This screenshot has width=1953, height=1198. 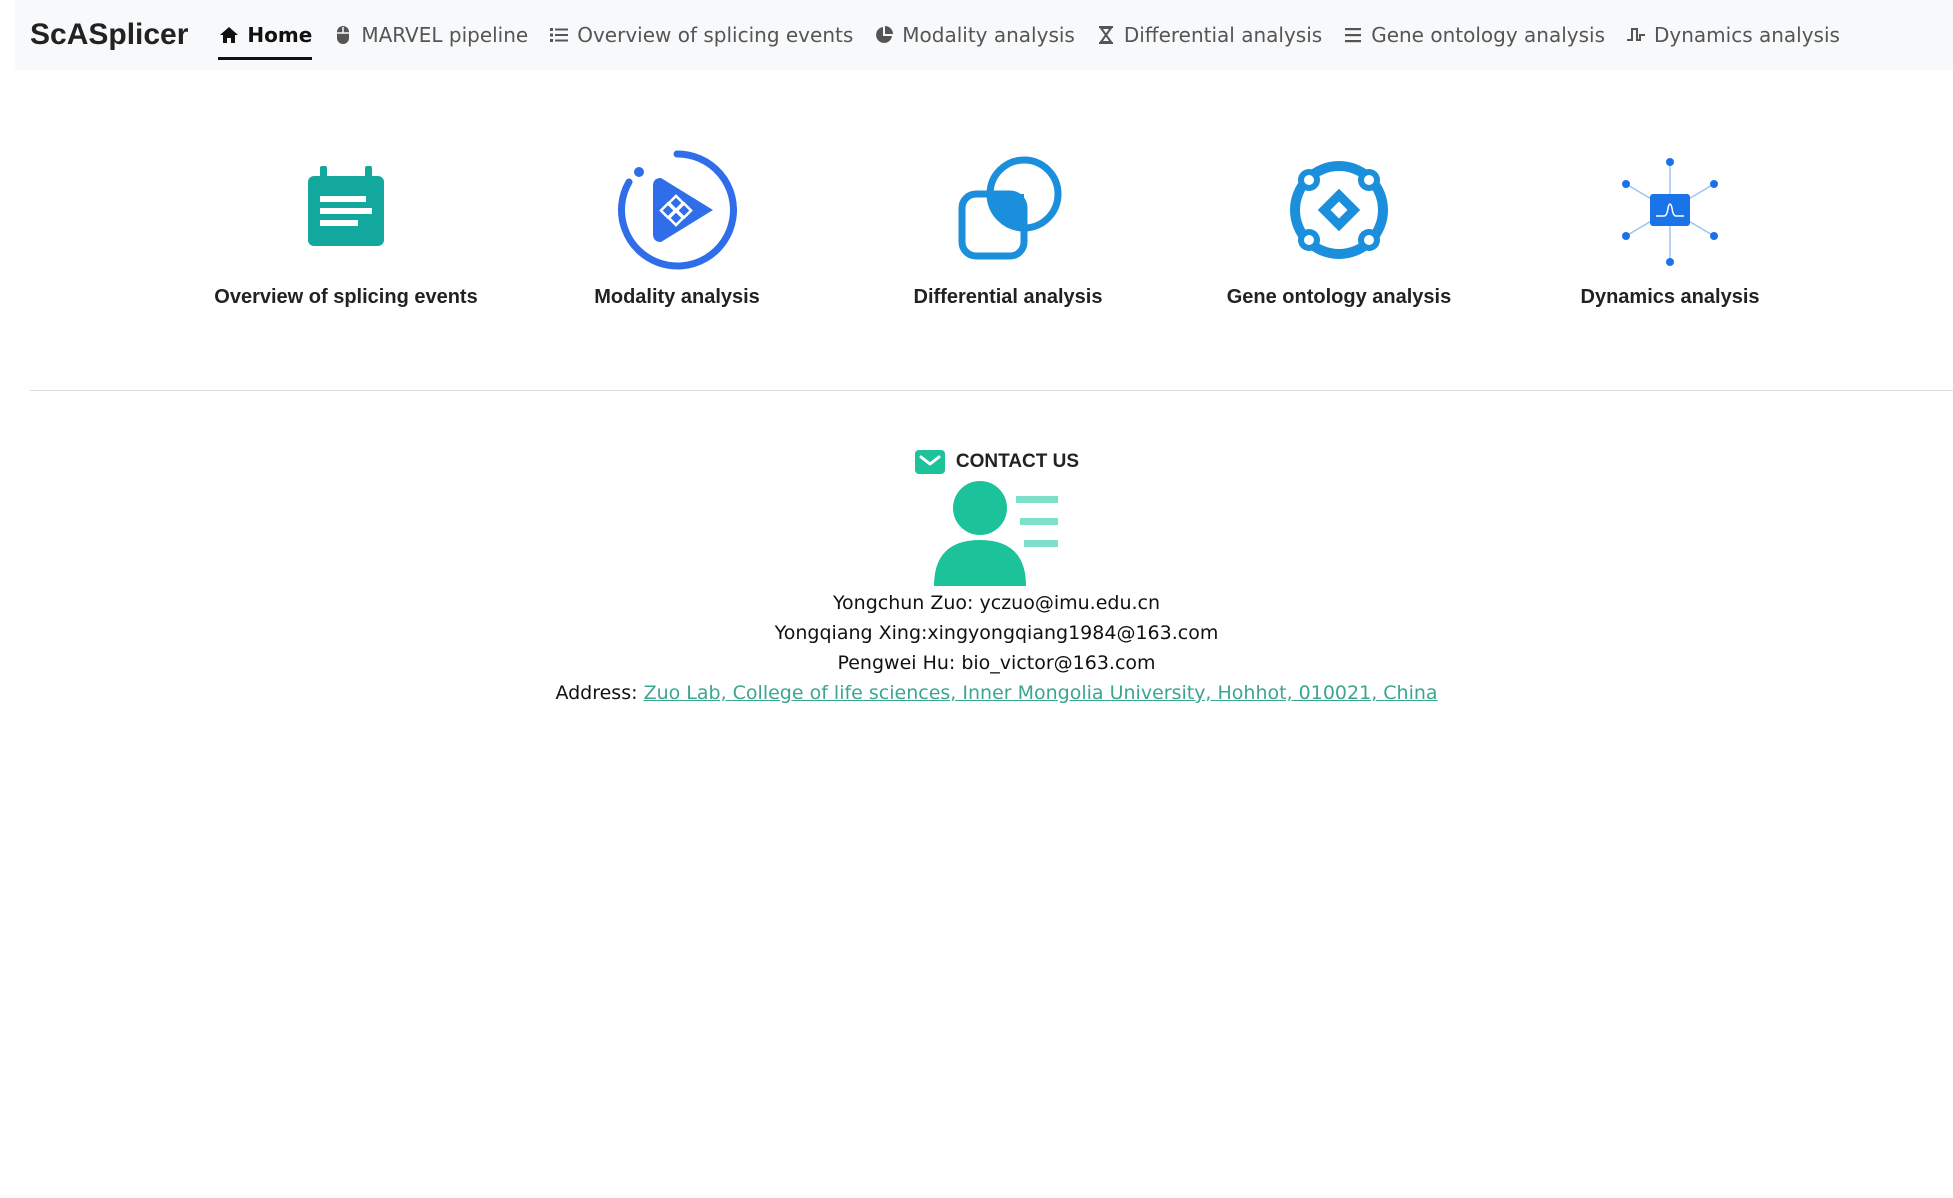 I want to click on pulse-icon, so click(x=1636, y=35).